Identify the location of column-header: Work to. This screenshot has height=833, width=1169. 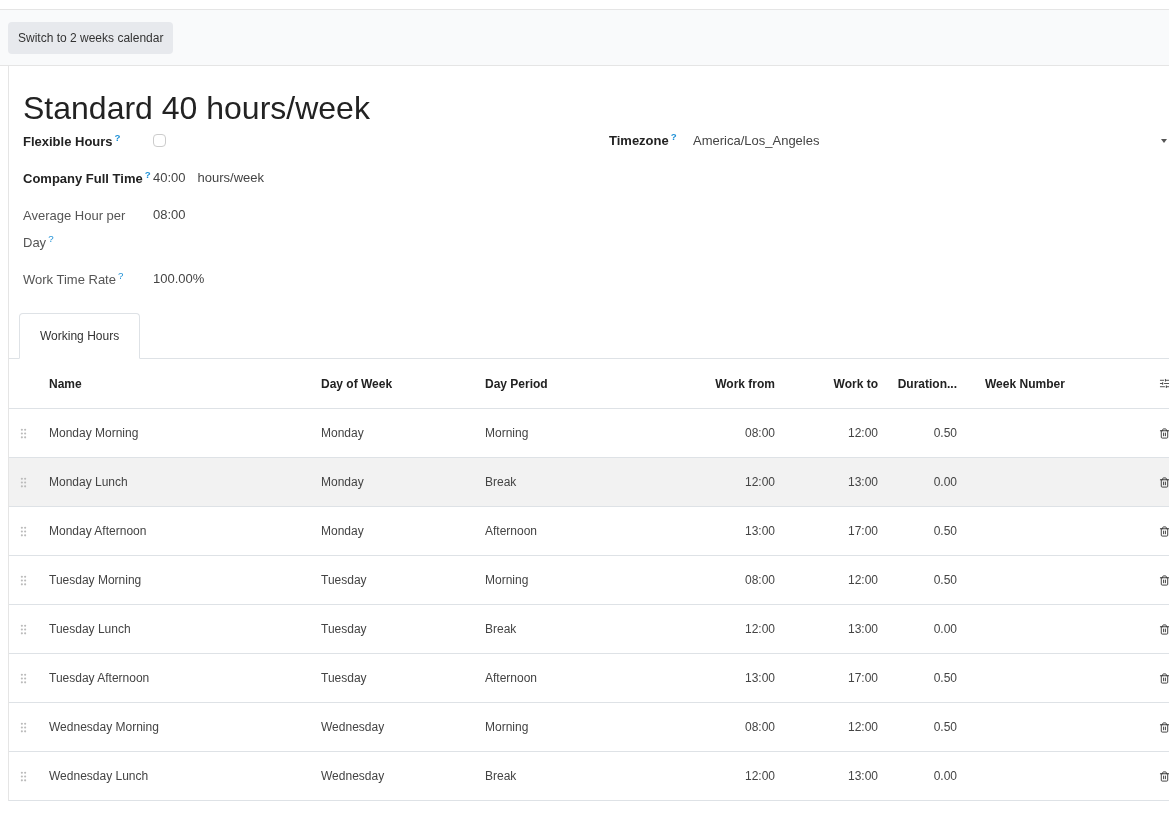
(834, 383).